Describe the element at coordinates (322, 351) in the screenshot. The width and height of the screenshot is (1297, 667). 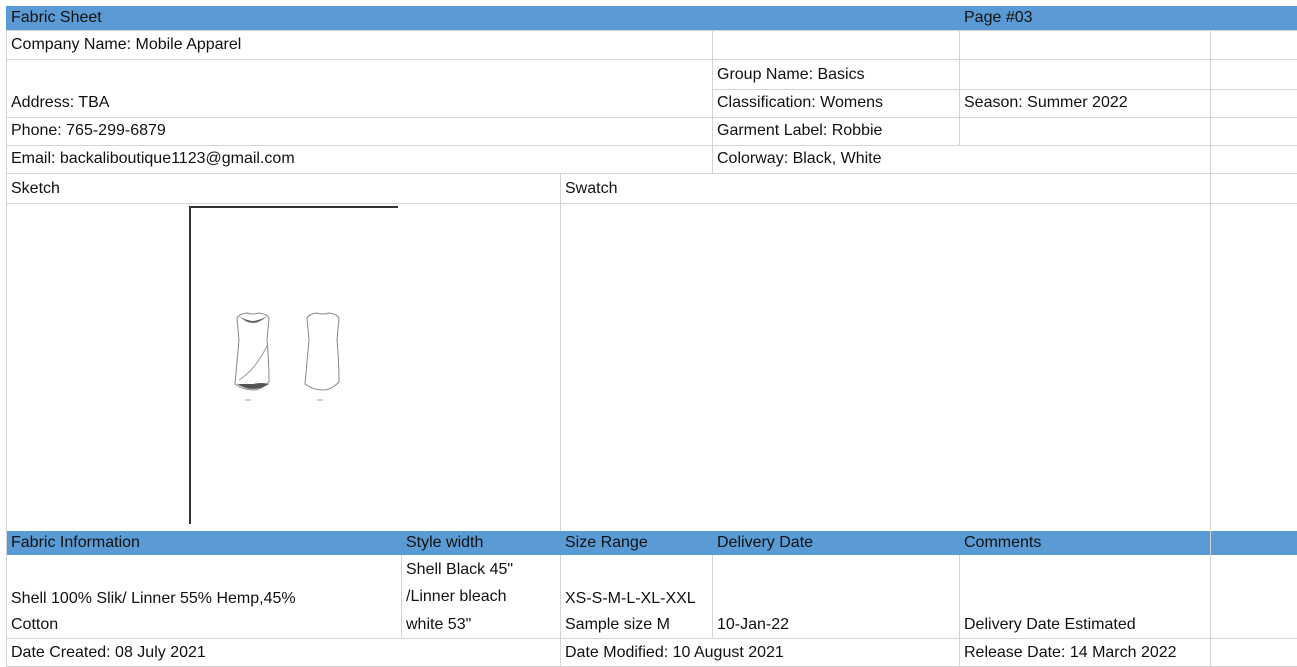
I see `garment-back` at that location.